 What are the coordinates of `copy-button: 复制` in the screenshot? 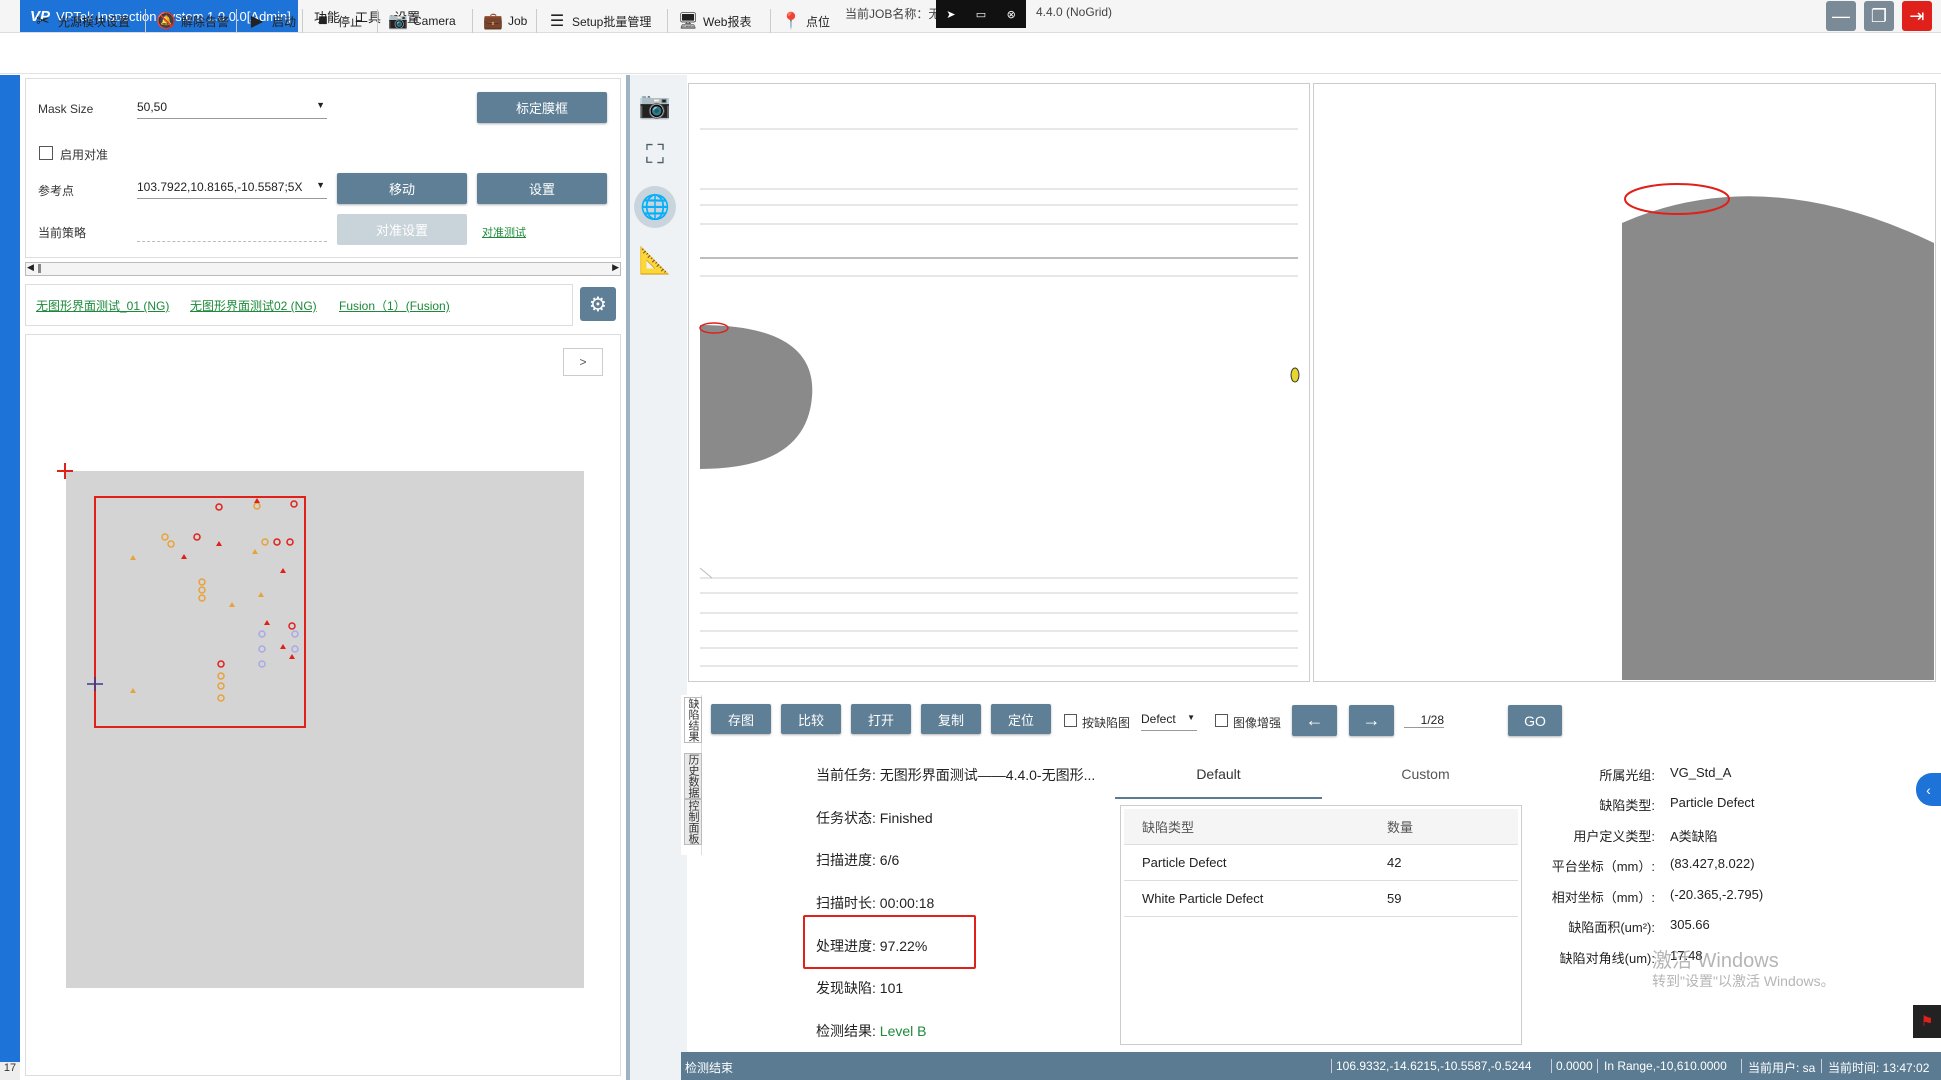 It's located at (951, 719).